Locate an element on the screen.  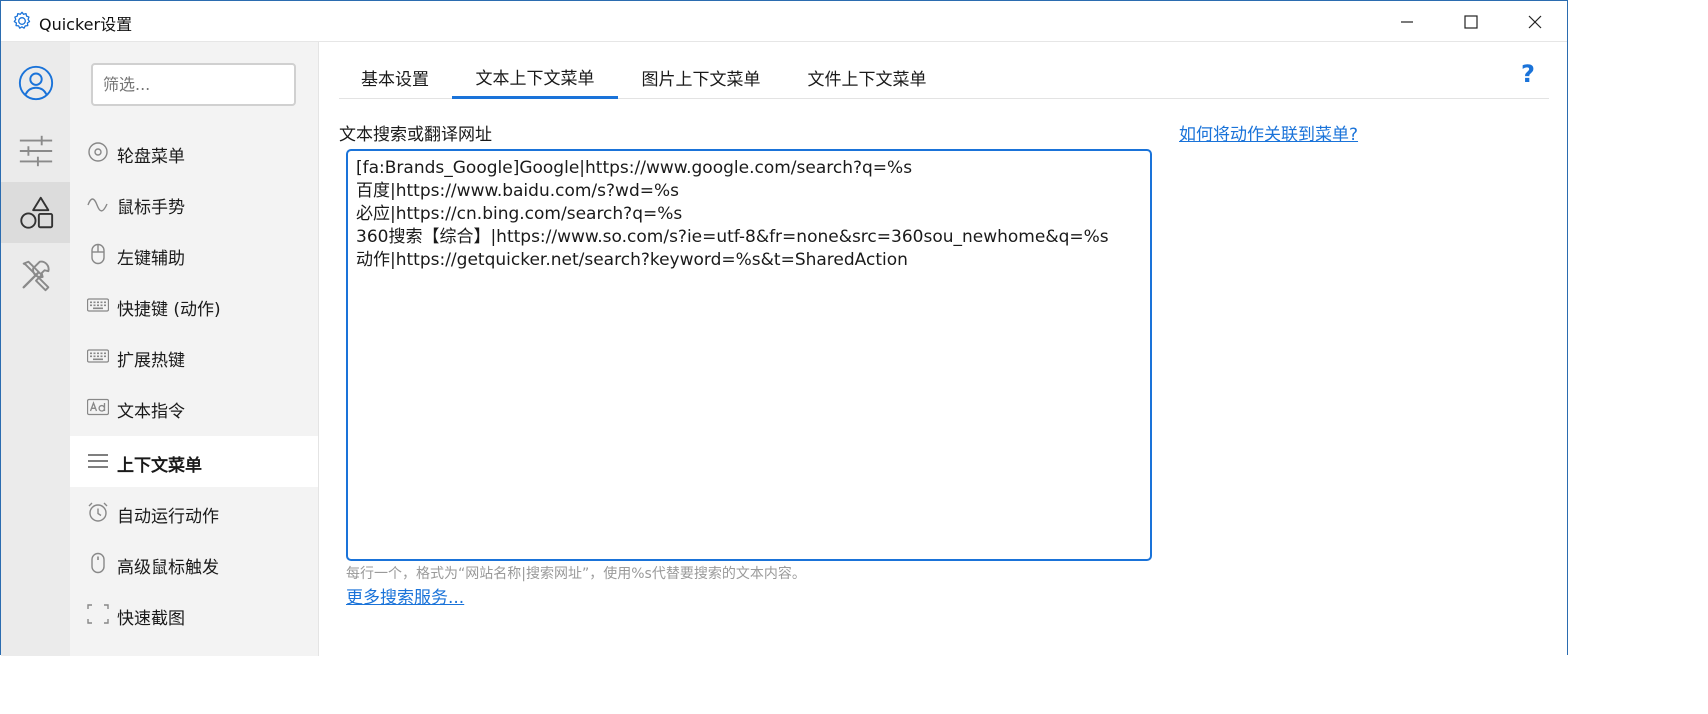
menu-item-extended-hotkey: 扩展热键 is located at coordinates (194, 356).